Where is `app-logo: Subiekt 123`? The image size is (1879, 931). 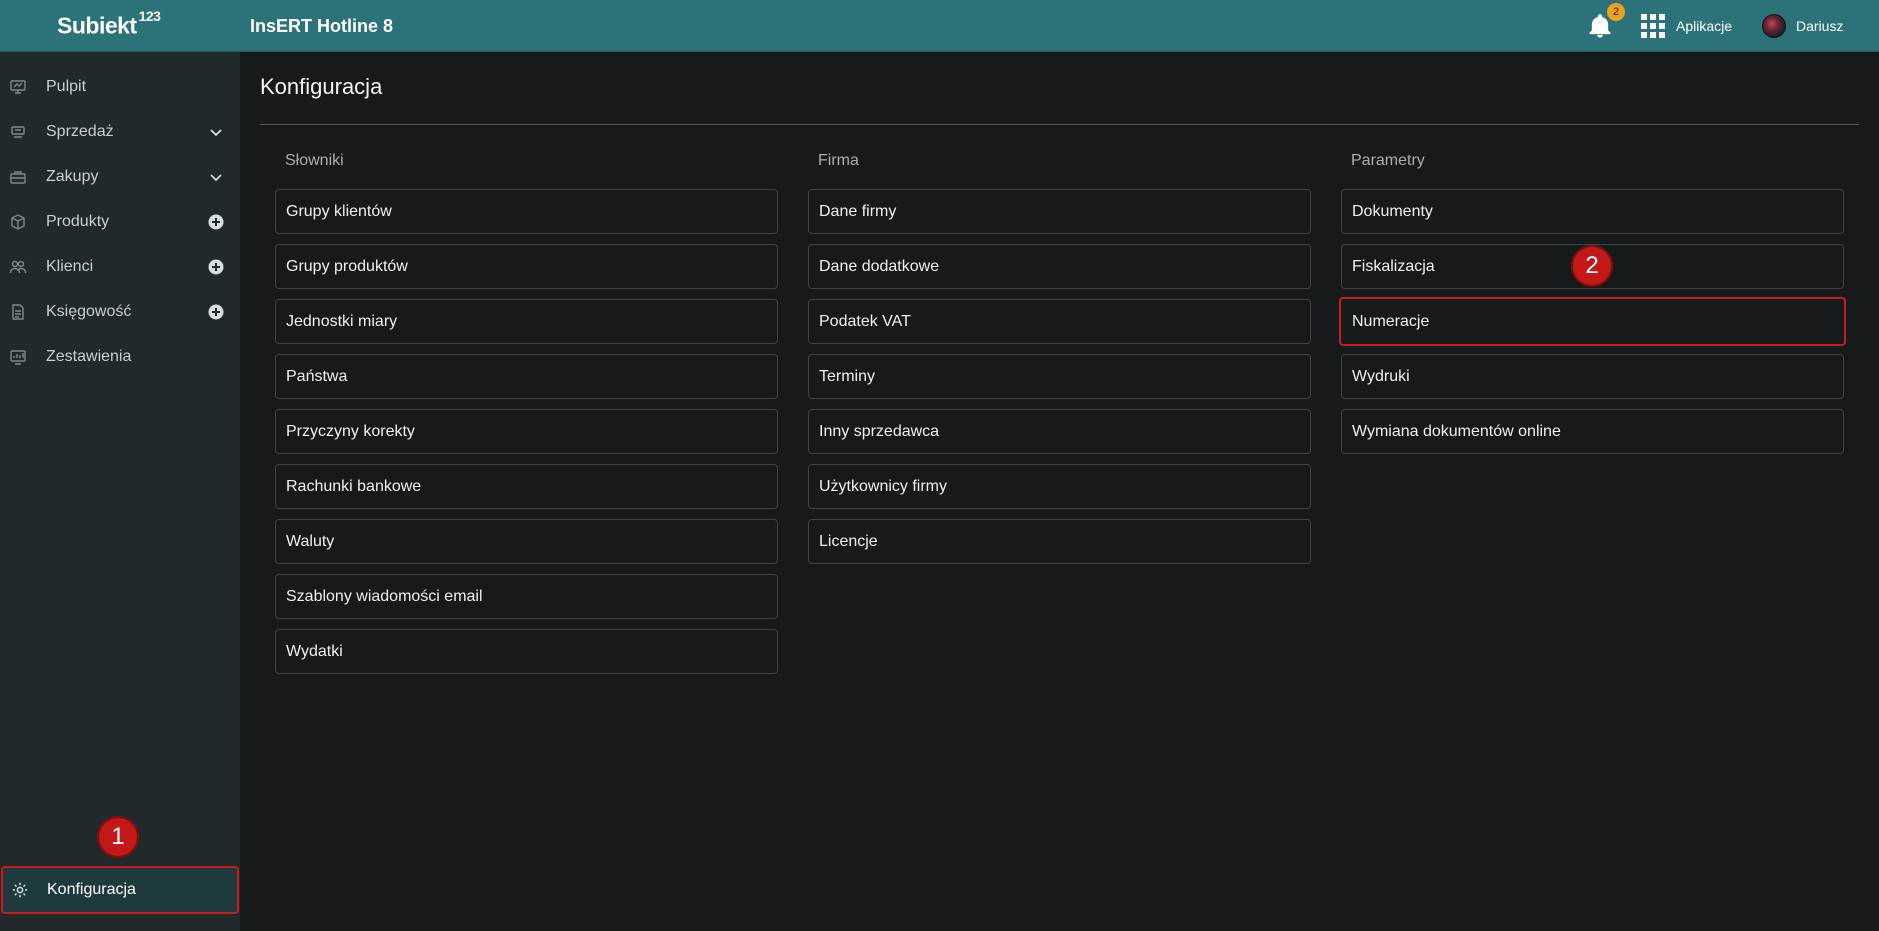
app-logo: Subiekt 123 is located at coordinates (109, 24).